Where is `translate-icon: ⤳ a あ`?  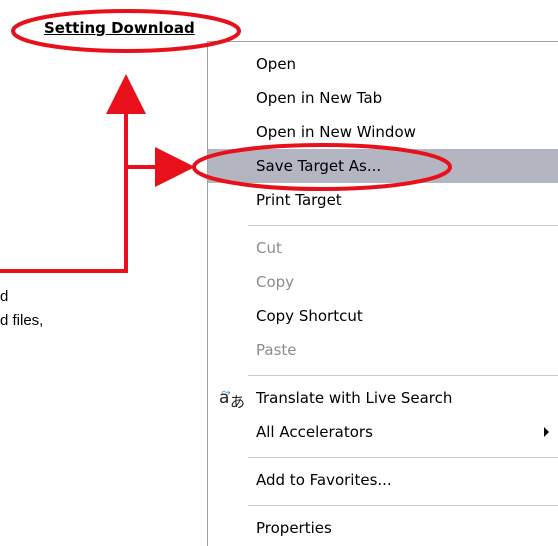
translate-icon: ⤳ a あ is located at coordinates (232, 398).